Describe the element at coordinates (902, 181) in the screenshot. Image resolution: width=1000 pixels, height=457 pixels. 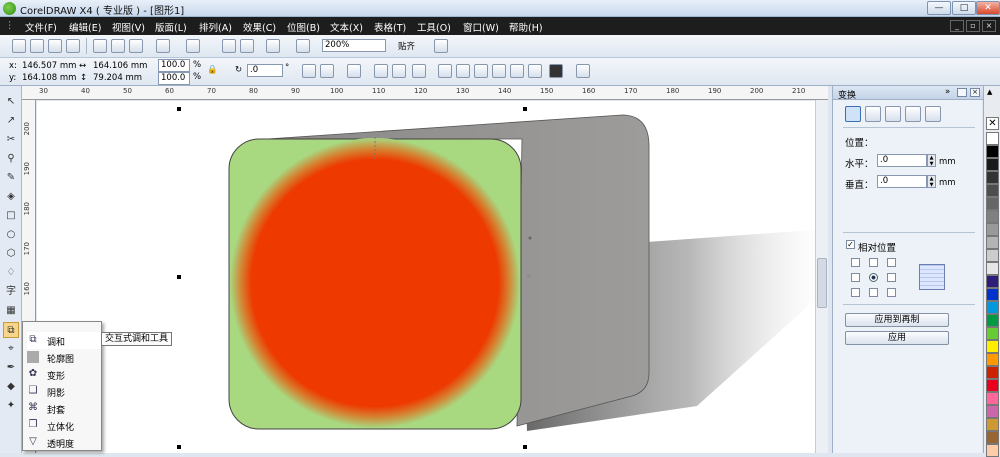
I see `vertical-field: .0` at that location.